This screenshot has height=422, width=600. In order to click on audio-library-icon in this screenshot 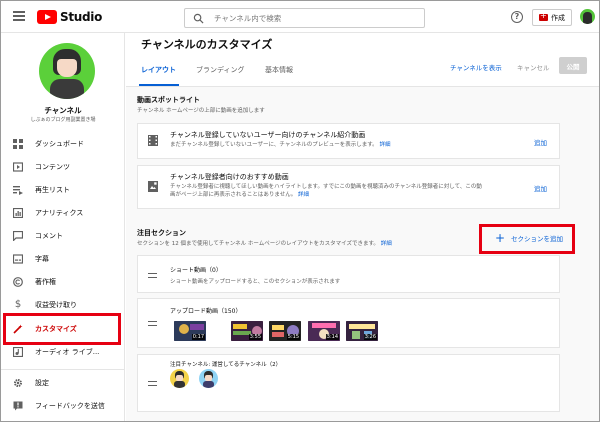, I will do `click(18, 351)`.